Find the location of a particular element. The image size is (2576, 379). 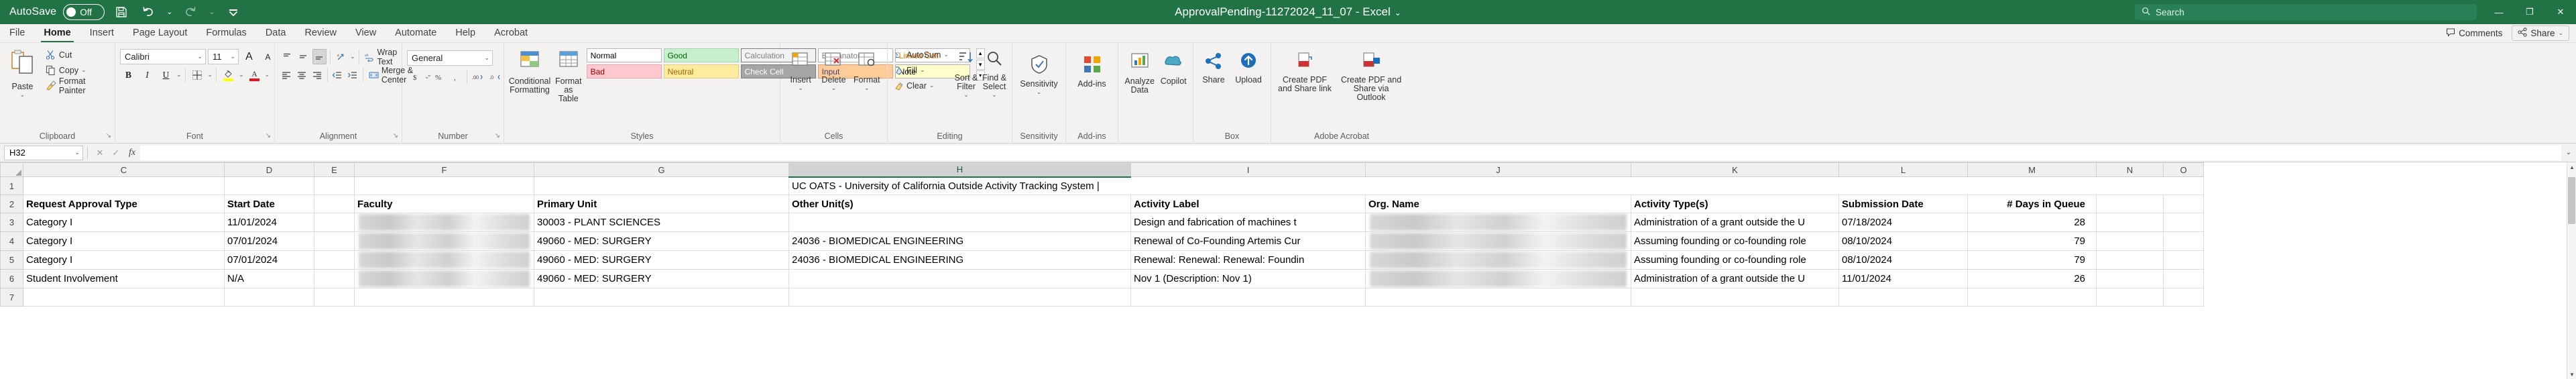

font-name-caret-icon: ⌄ is located at coordinates (199, 56).